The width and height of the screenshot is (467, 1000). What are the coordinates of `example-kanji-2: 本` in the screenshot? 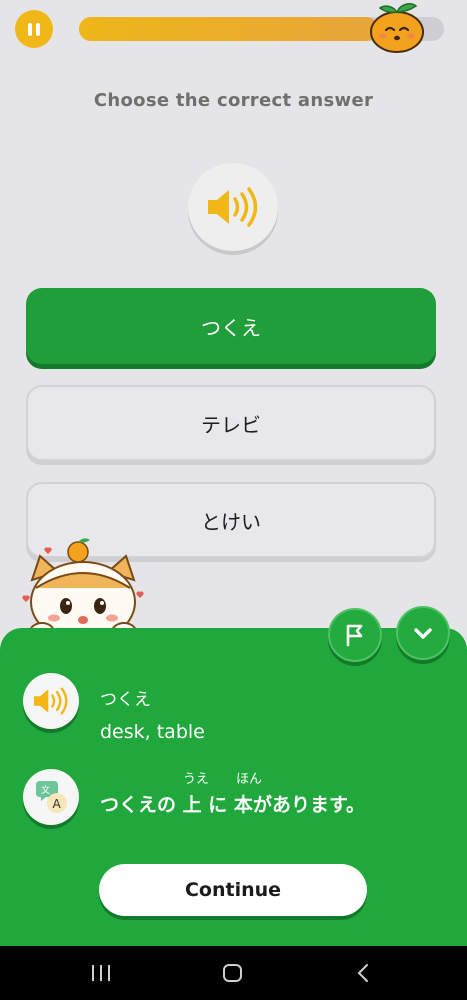 It's located at (243, 805).